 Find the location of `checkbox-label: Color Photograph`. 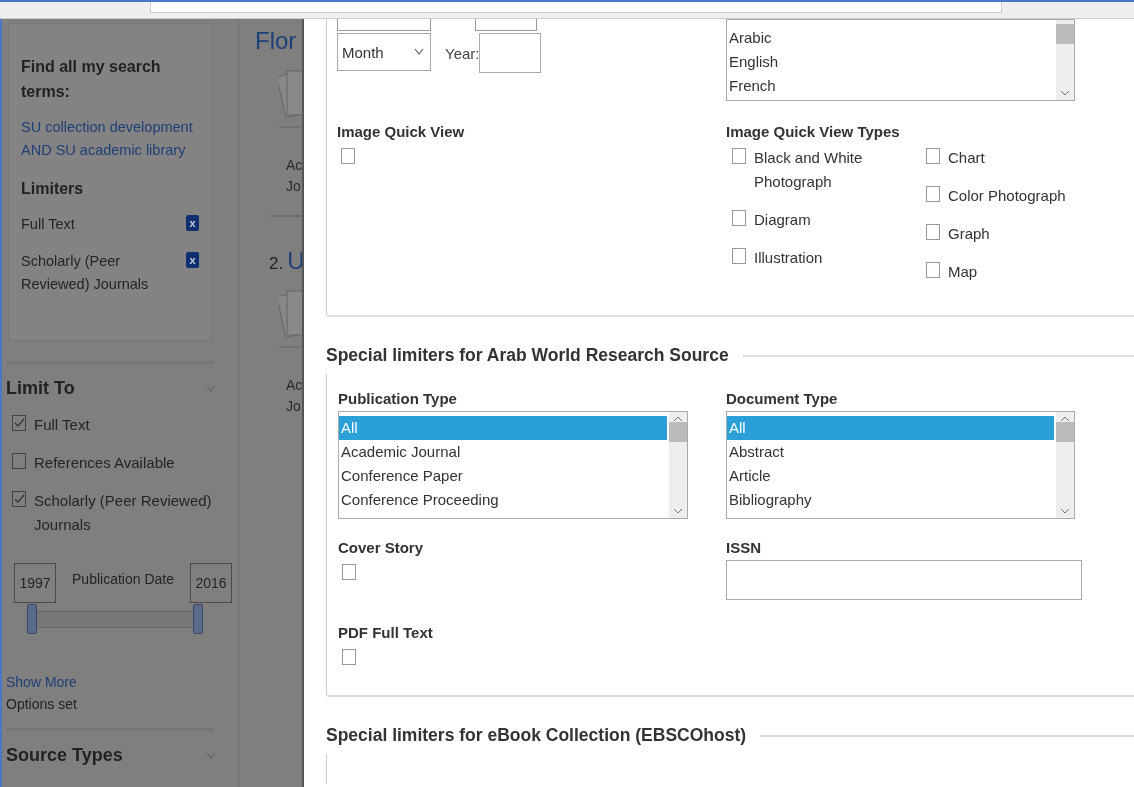

checkbox-label: Color Photograph is located at coordinates (1007, 196).